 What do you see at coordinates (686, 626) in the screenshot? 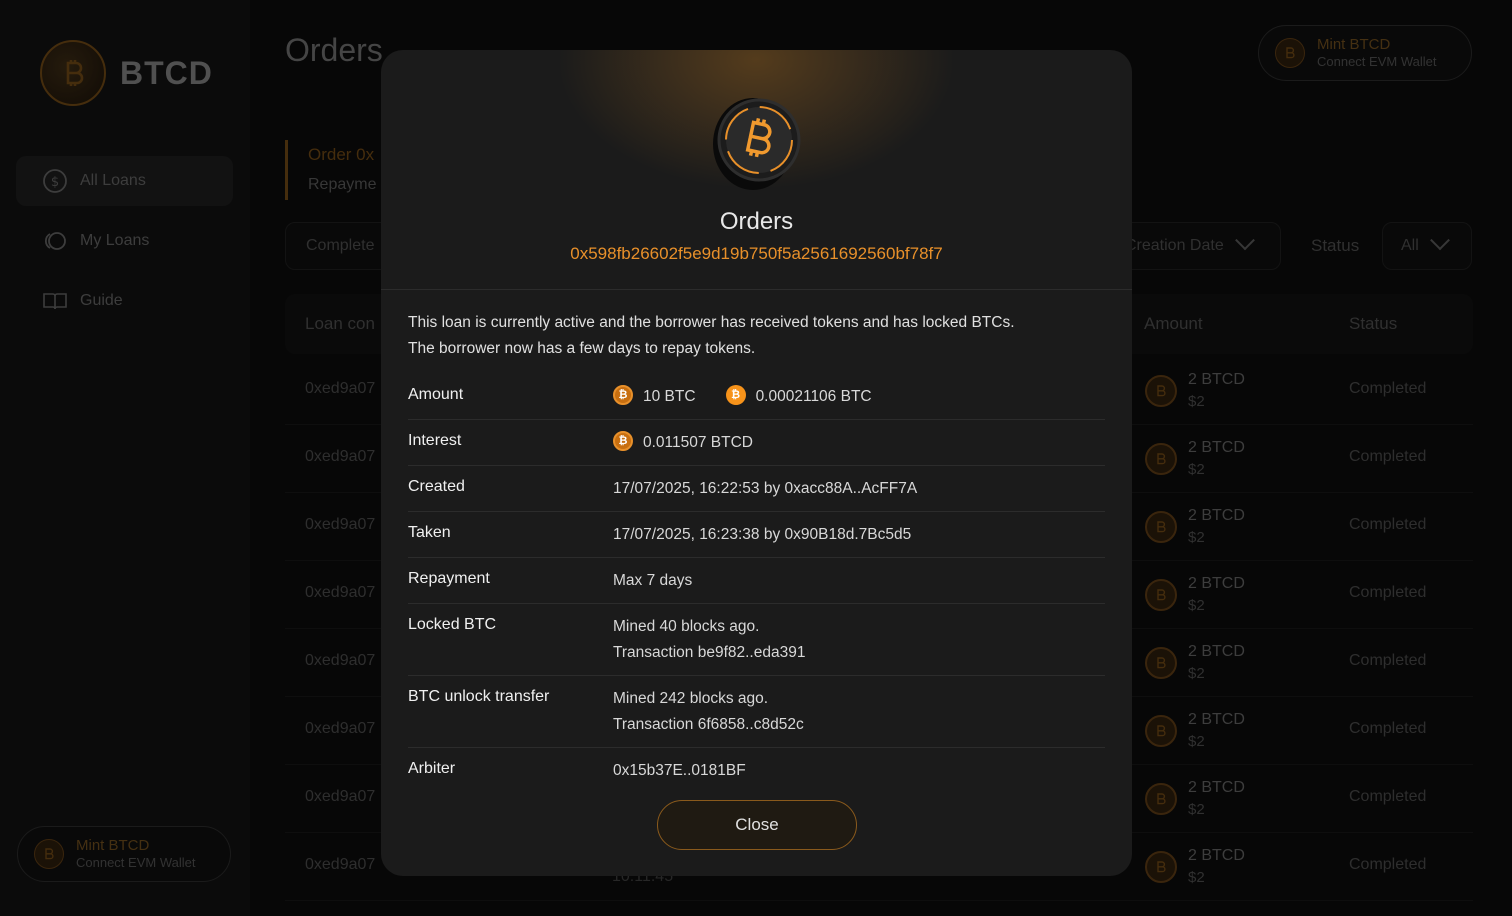
I see `locked-btc-mined: Mined 40 blocks ago.` at bounding box center [686, 626].